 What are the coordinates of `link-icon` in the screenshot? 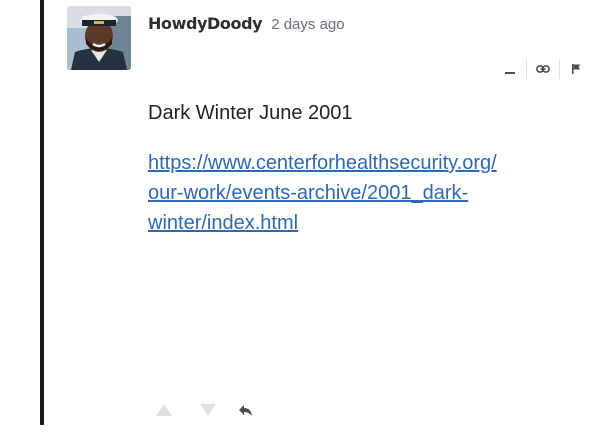 It's located at (543, 69).